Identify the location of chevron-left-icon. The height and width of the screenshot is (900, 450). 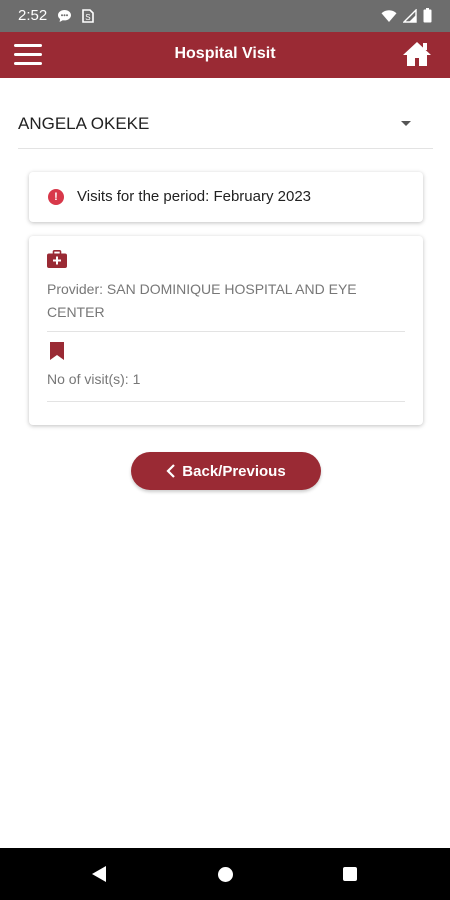
(171, 471).